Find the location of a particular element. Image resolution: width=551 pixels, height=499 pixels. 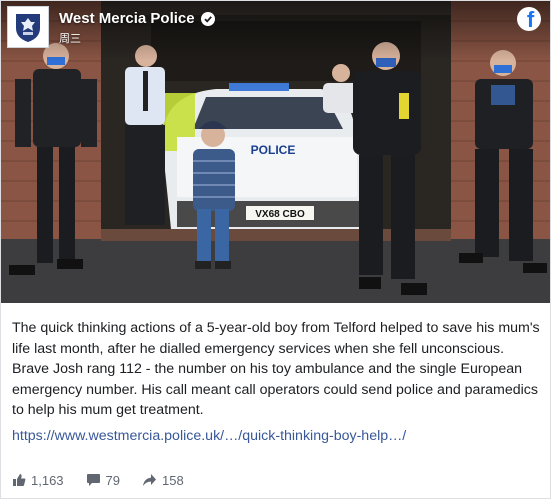

page-avatar is located at coordinates (28, 27).